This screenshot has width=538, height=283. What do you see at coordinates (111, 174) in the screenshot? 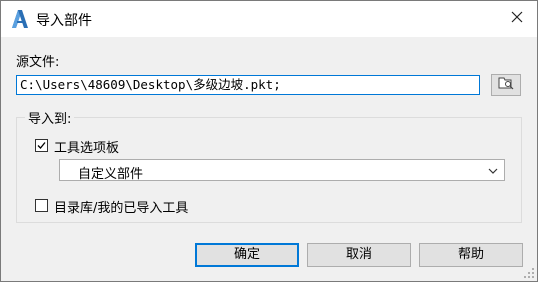
I see `palette-select-value: 自定义部件` at bounding box center [111, 174].